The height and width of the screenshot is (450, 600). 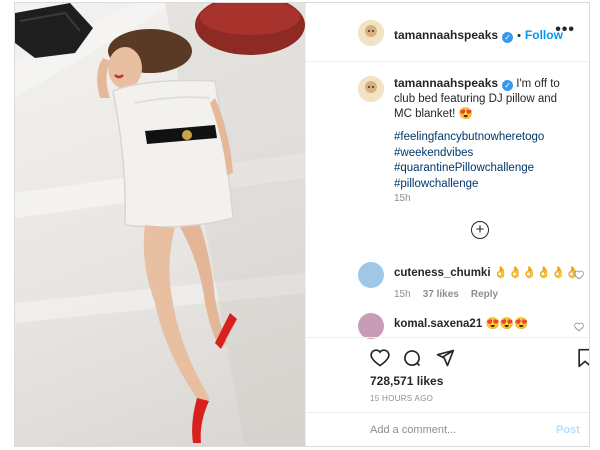 What do you see at coordinates (480, 230) in the screenshot?
I see `plus-circle-icon: +` at bounding box center [480, 230].